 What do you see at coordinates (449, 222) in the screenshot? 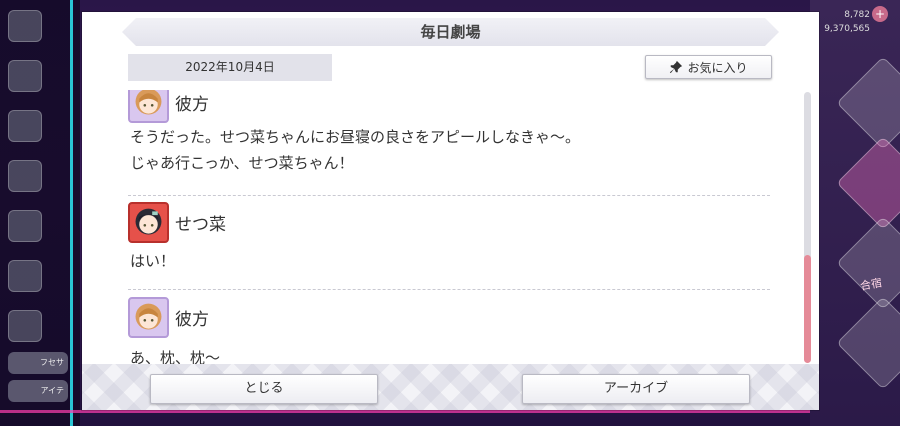
I see `speaker-row: せつ菜` at bounding box center [449, 222].